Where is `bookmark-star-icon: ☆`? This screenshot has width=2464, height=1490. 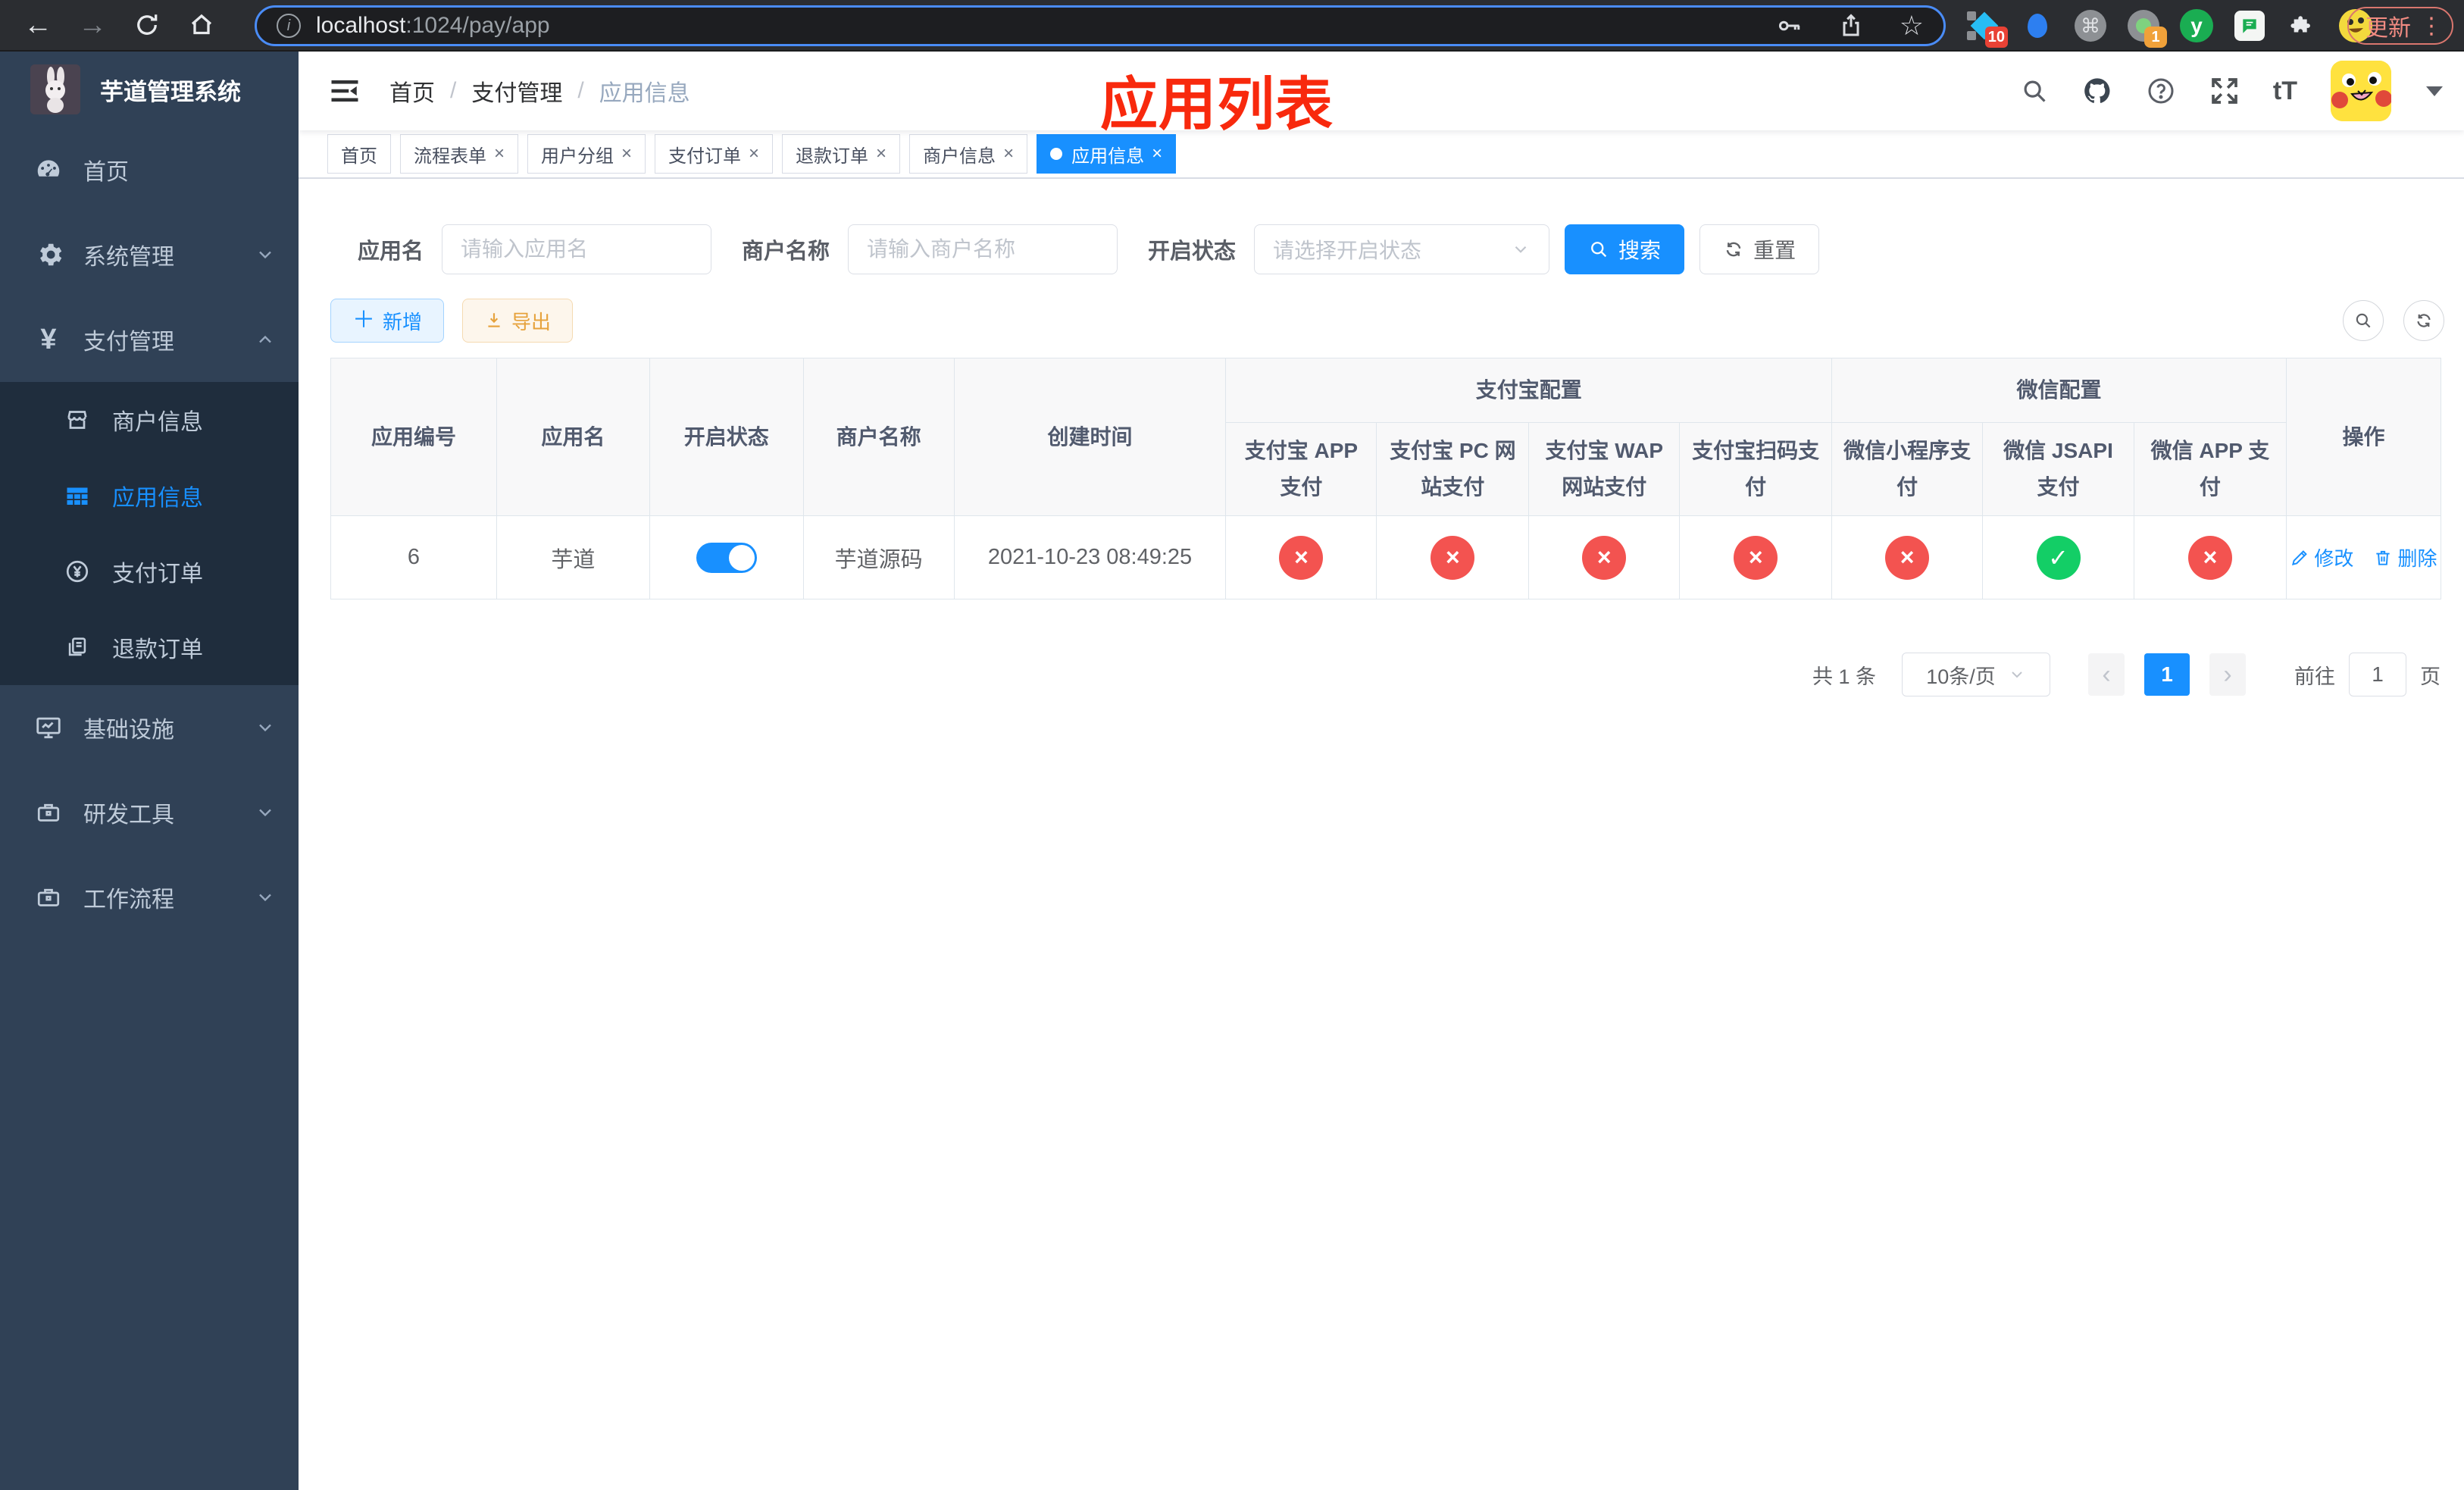 bookmark-star-icon: ☆ is located at coordinates (1912, 26).